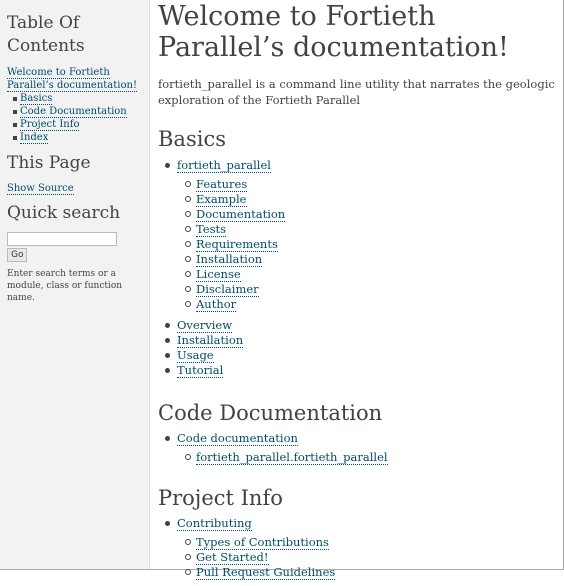 This screenshot has width=564, height=586. Describe the element at coordinates (371, 289) in the screenshot. I see `list-item: Disclaimer` at that location.